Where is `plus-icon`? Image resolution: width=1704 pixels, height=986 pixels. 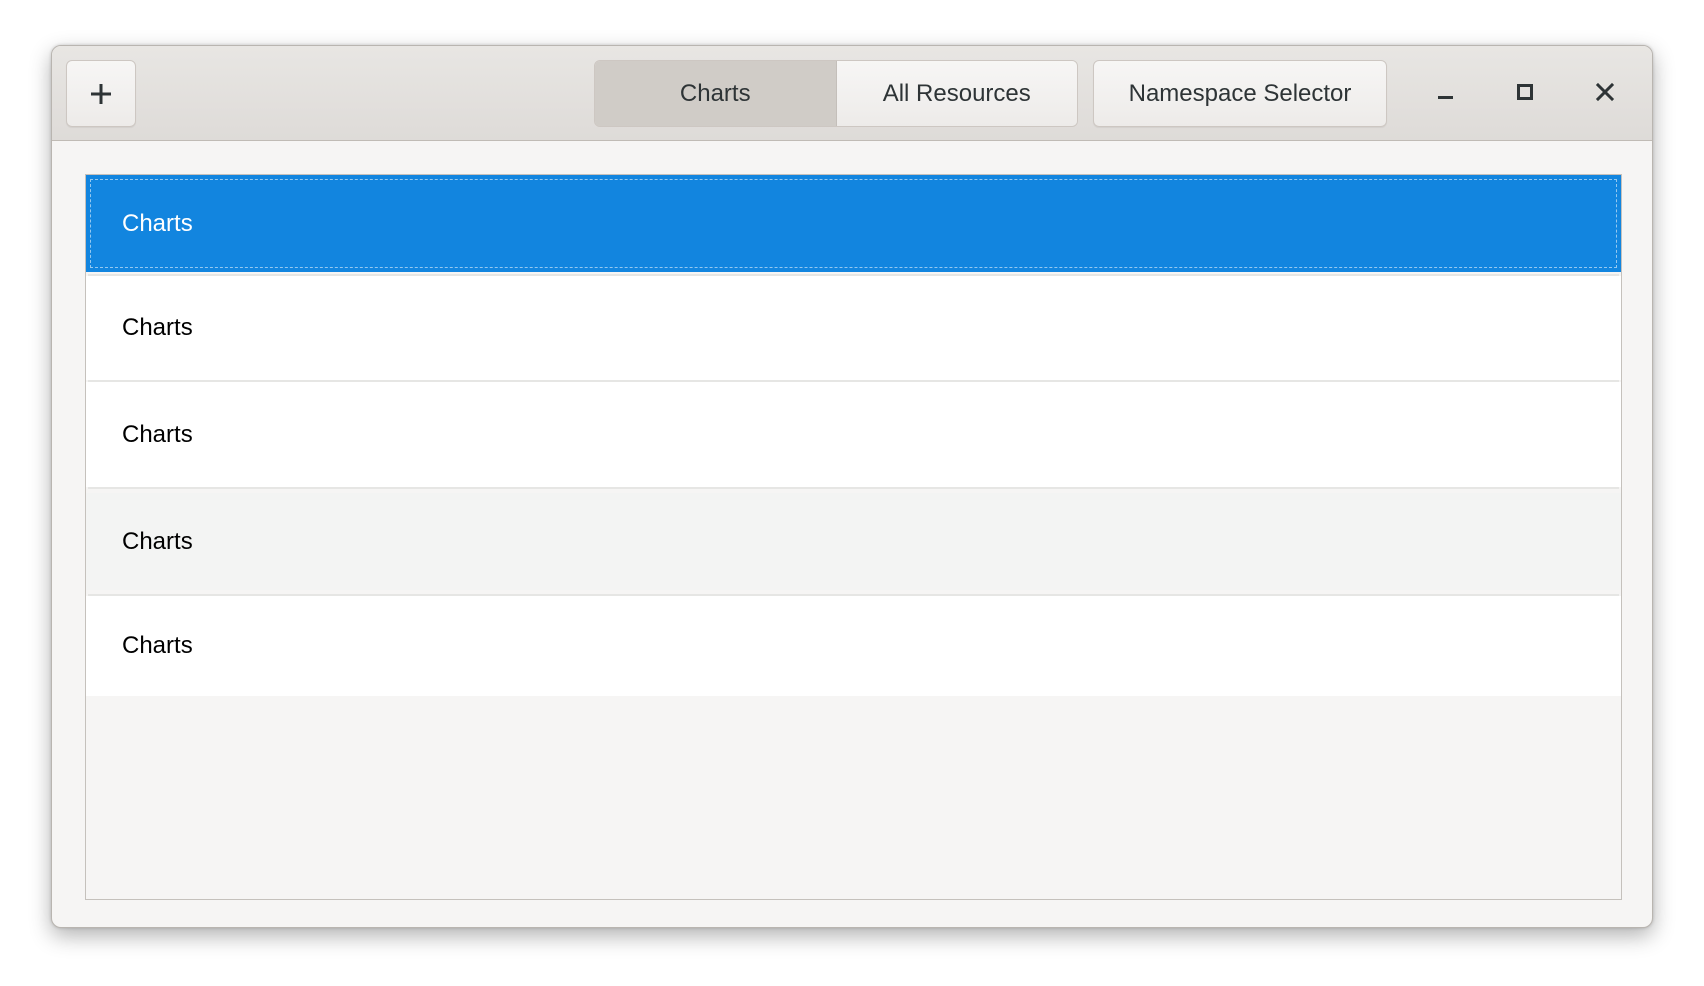 plus-icon is located at coordinates (101, 94).